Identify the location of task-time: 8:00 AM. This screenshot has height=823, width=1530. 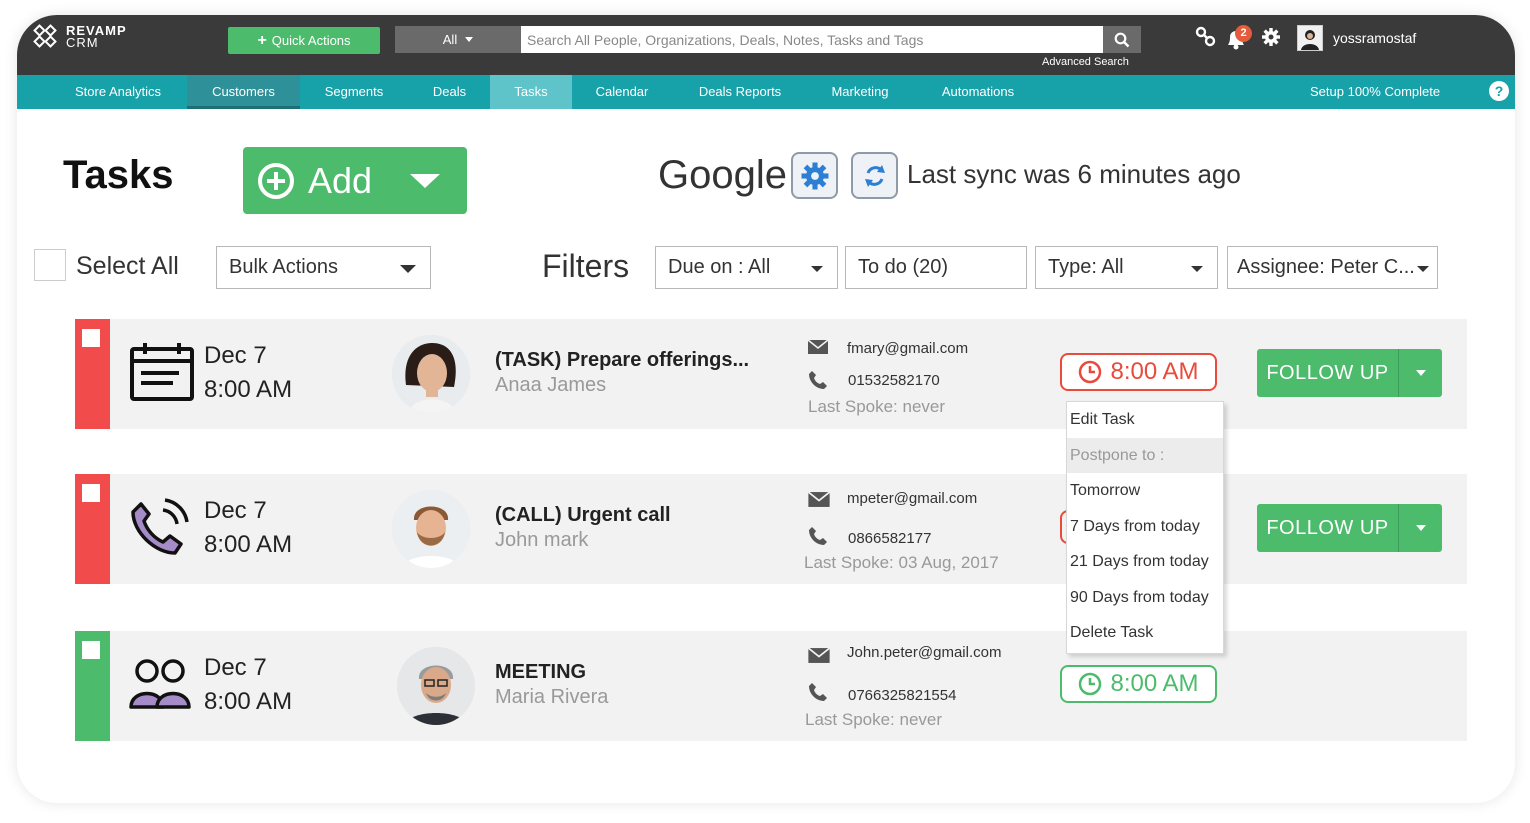
(248, 701).